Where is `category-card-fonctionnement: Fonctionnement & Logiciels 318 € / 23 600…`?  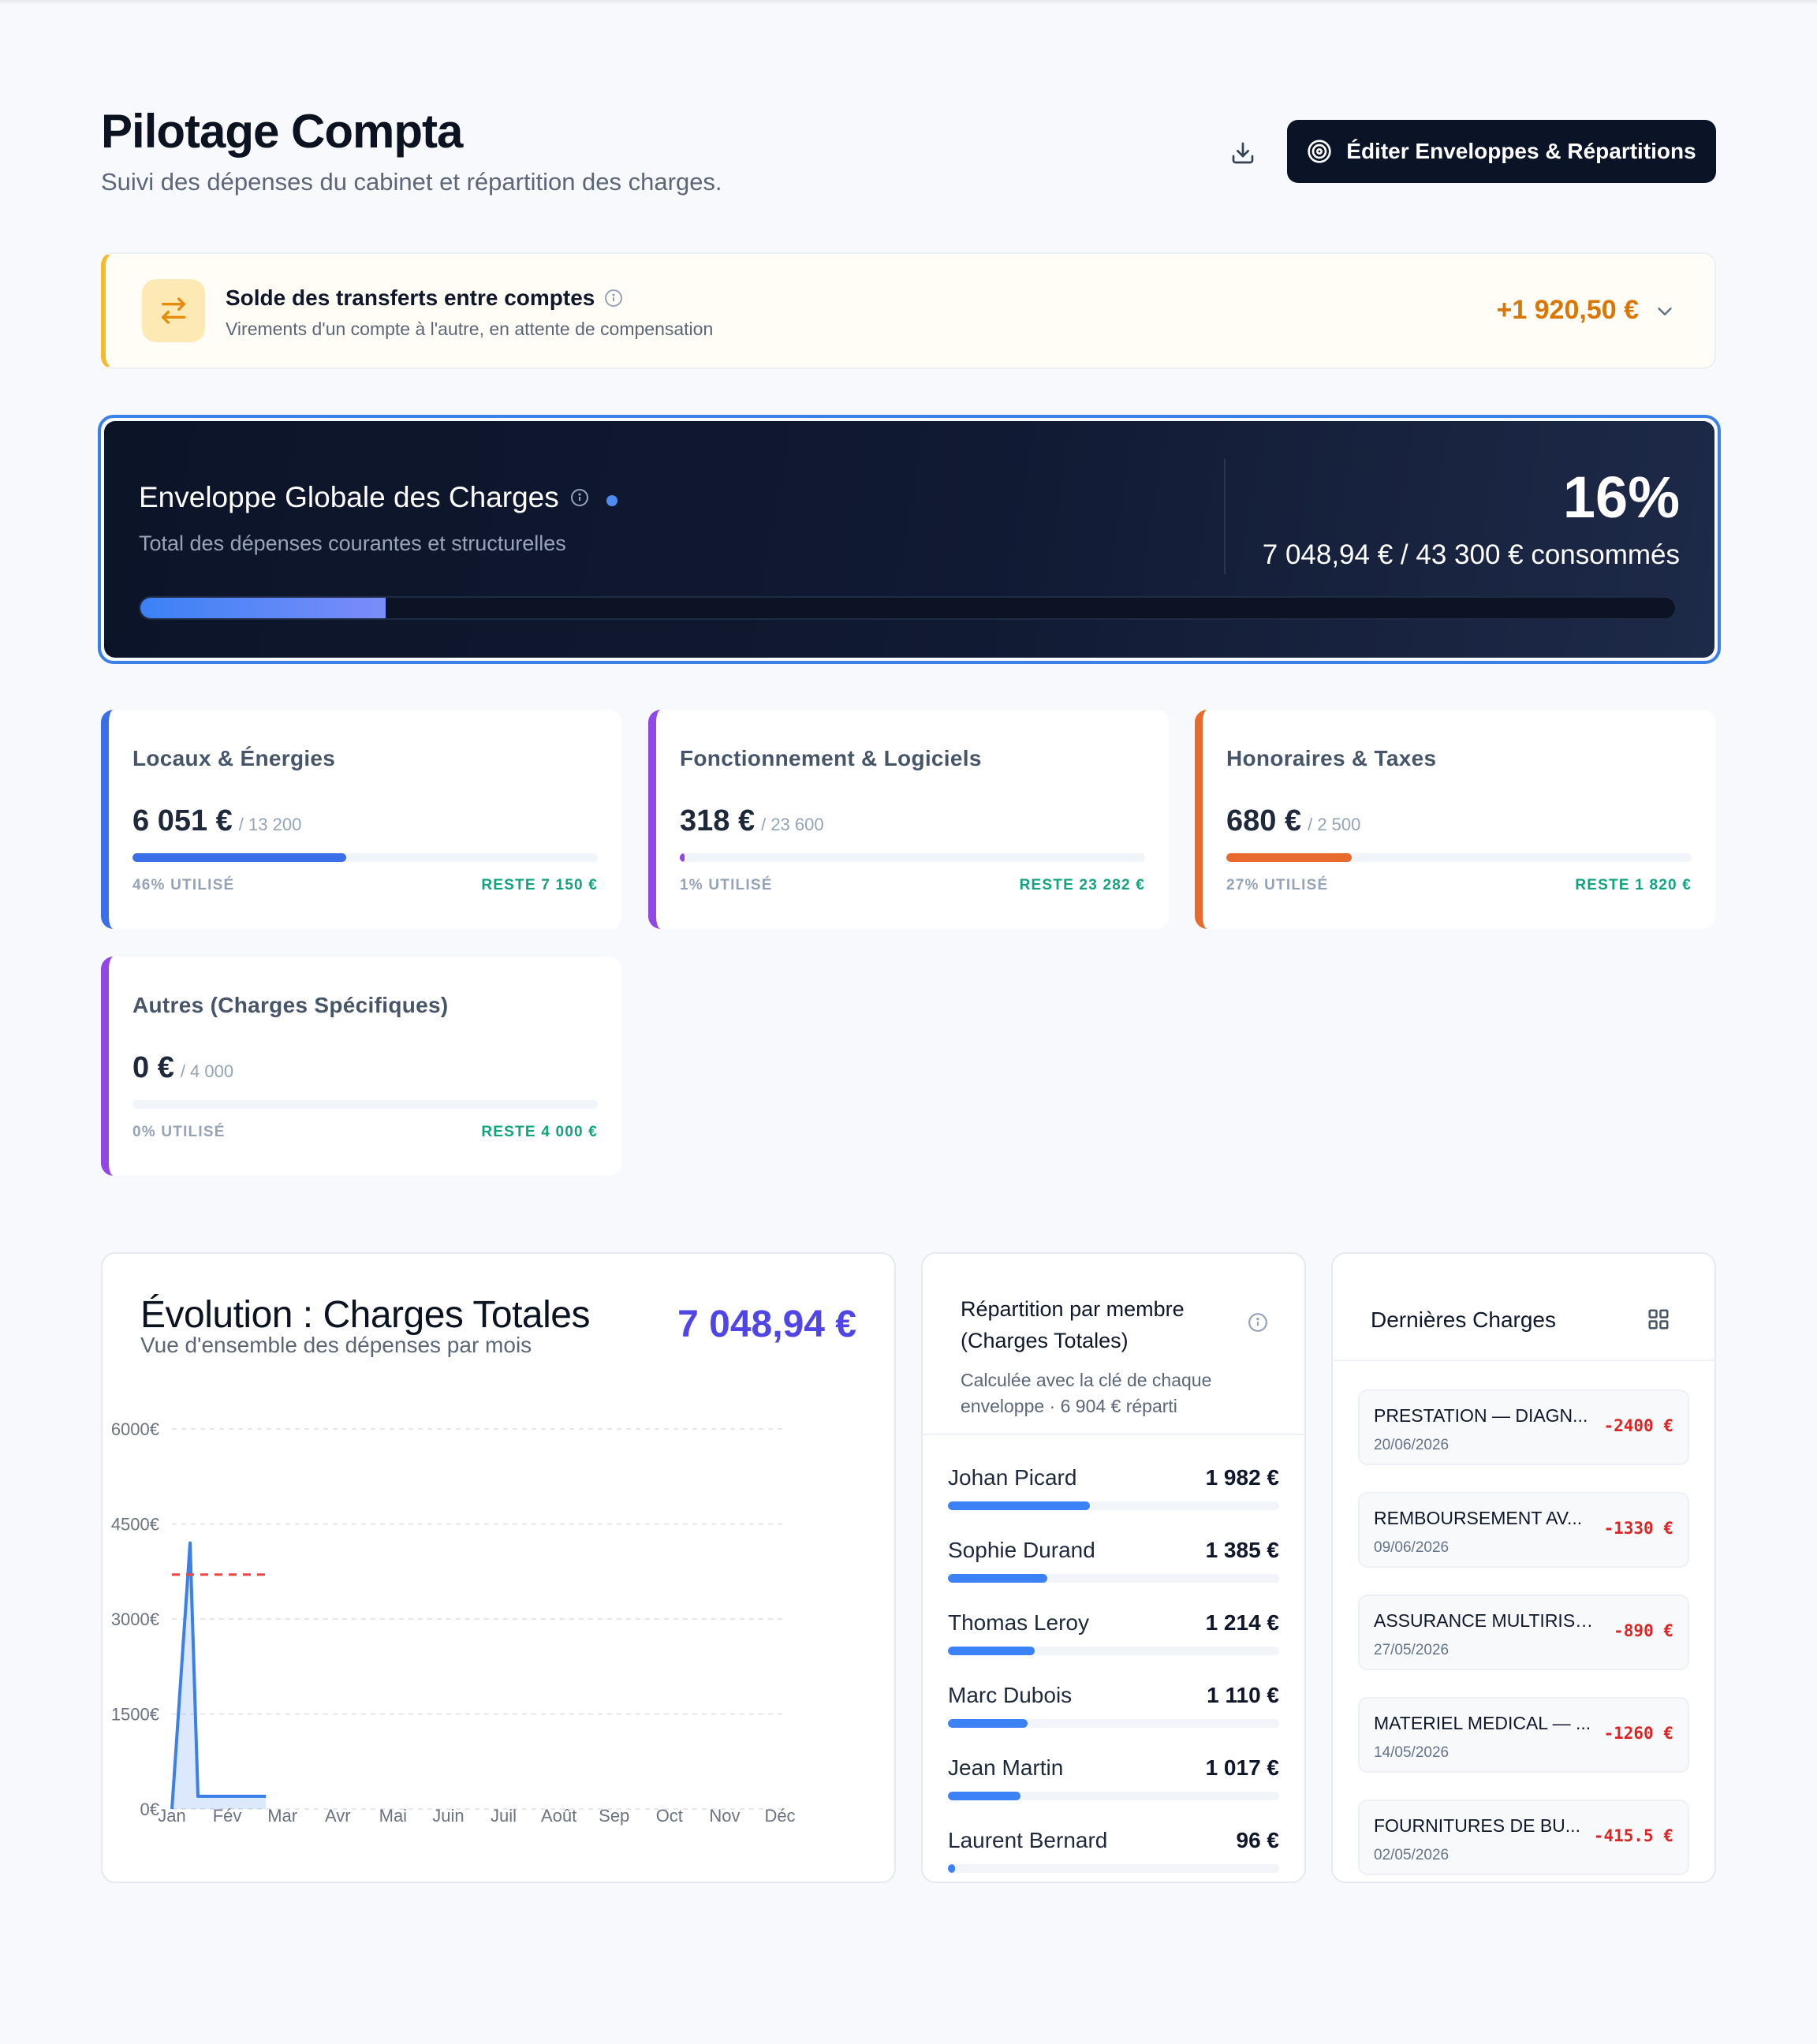 category-card-fonctionnement: Fonctionnement & Logiciels 318 € / 23 600… is located at coordinates (908, 819).